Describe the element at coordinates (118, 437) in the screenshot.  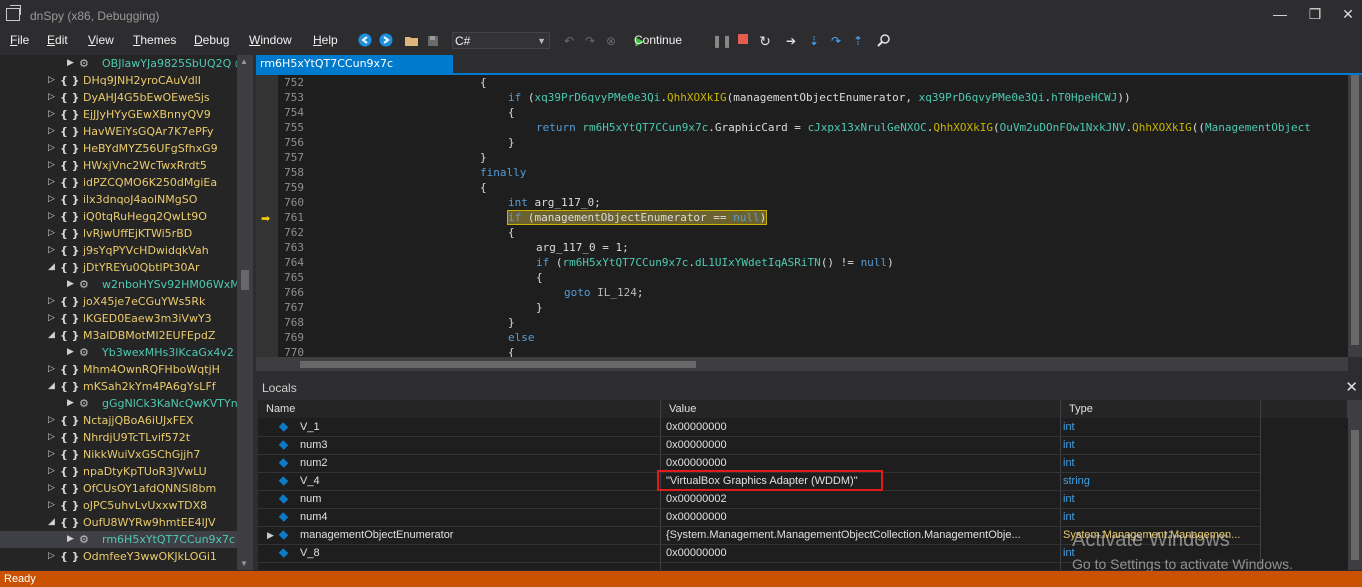
I see `tree-item: ▷{ } NhrdjU9TcTLvif572t` at that location.